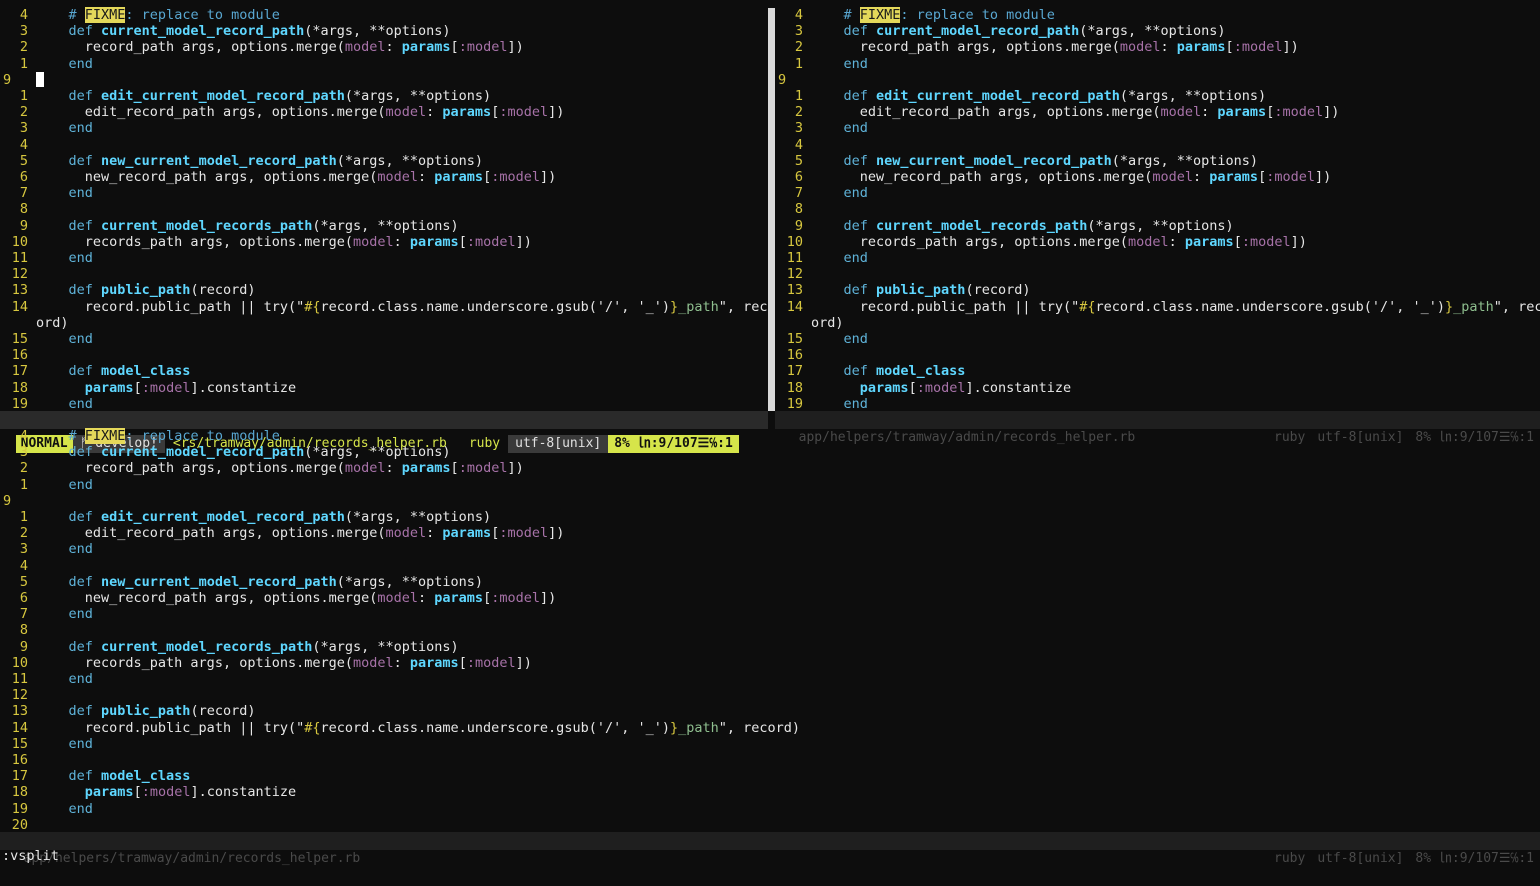  I want to click on line-number: 12, so click(19, 695).